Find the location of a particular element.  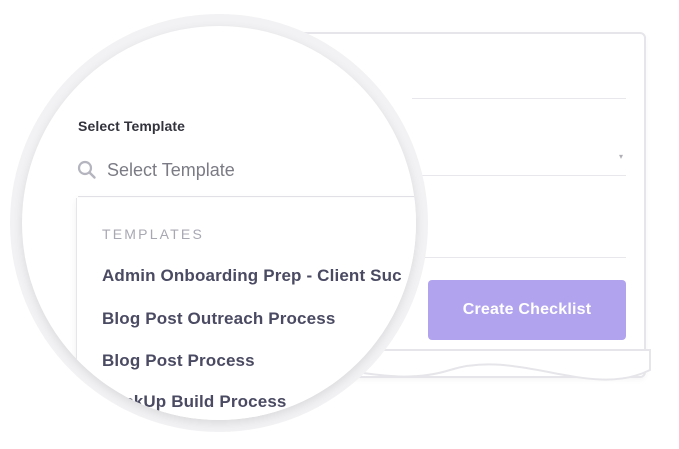

select-template-label: Select Template is located at coordinates (132, 126).